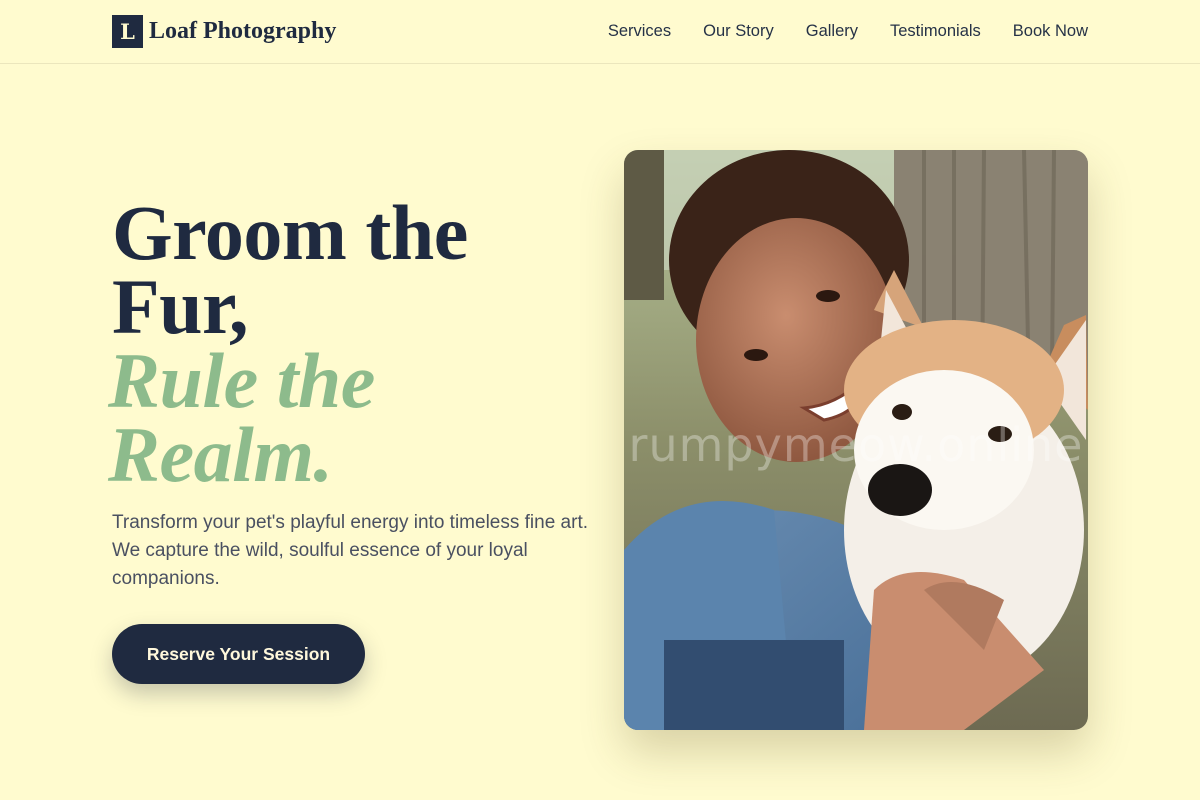  I want to click on reserve-session-button: Reserve Your Session, so click(238, 654).